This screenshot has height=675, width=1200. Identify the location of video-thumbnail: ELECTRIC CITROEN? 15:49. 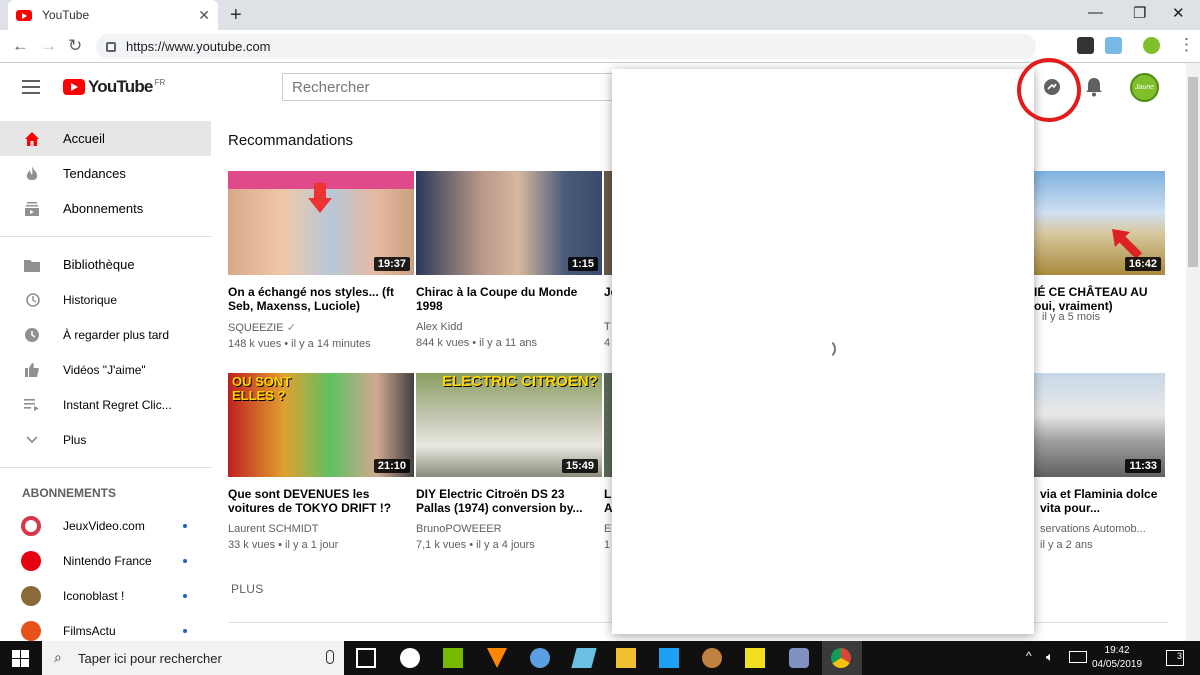
(509, 425).